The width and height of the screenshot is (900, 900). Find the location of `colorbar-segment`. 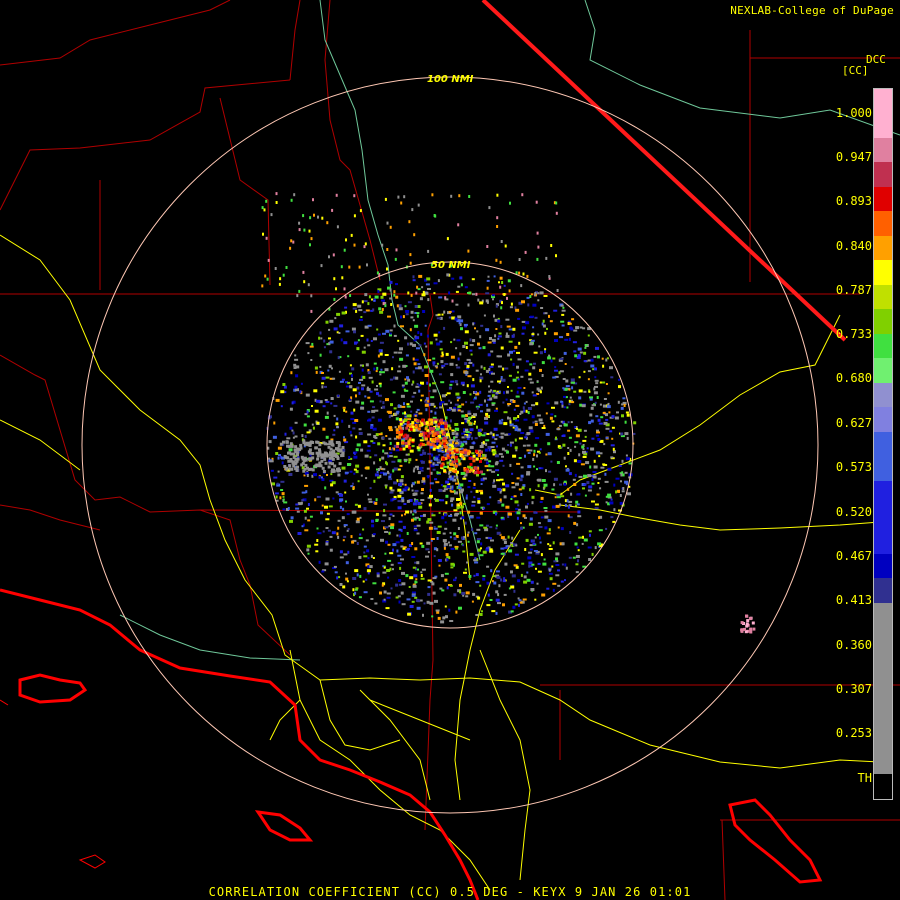

colorbar-segment is located at coordinates (883, 419).